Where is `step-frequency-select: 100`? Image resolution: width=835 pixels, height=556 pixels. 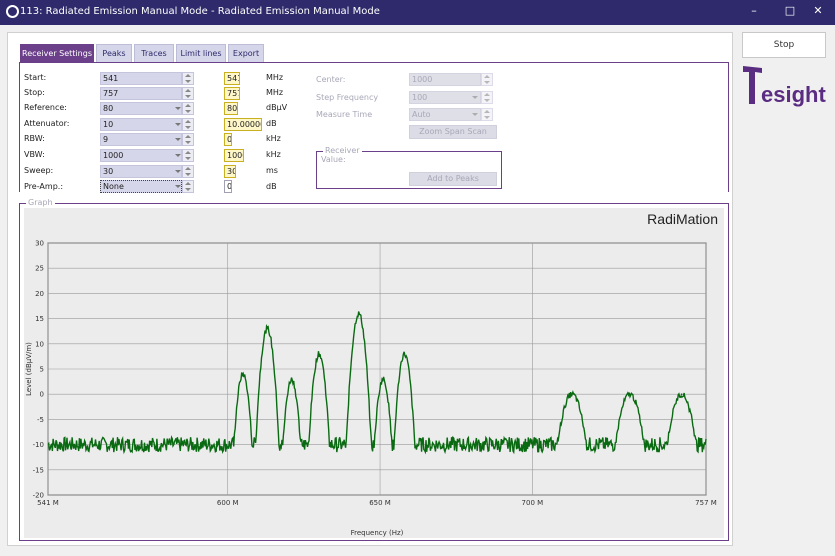 step-frequency-select: 100 is located at coordinates (445, 97).